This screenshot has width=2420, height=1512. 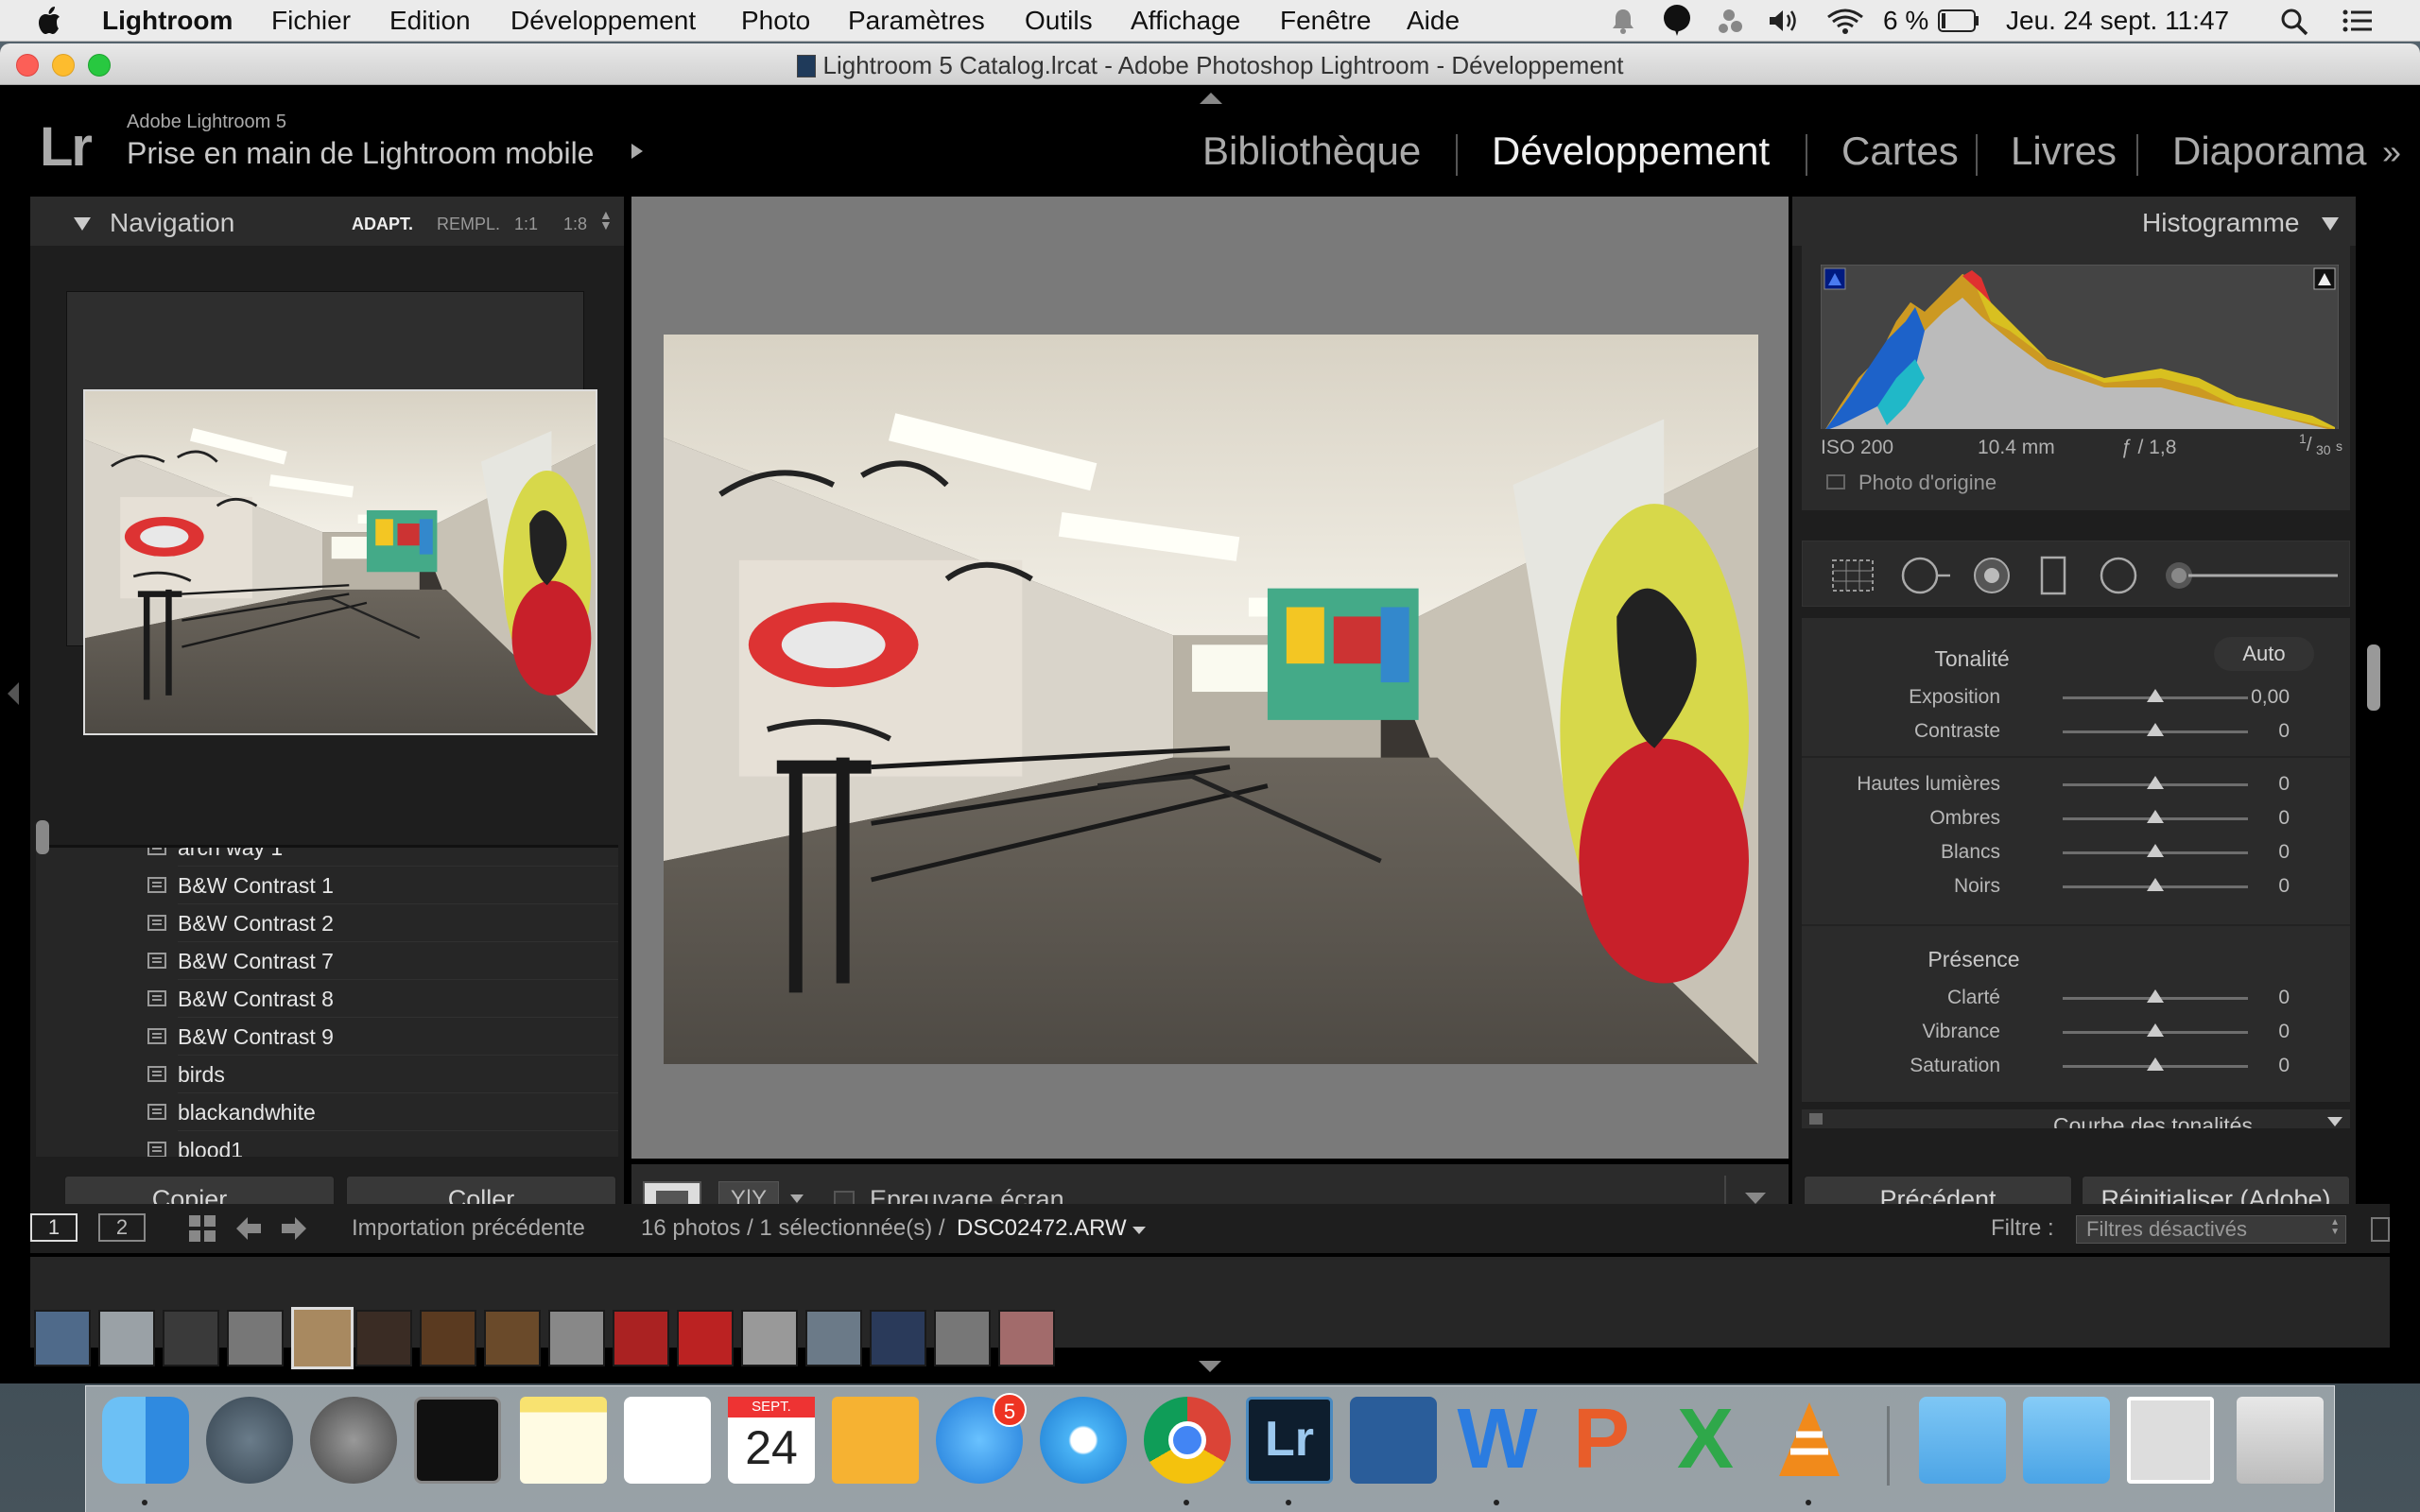 What do you see at coordinates (2076, 1118) in the screenshot?
I see `tone-curve-header: Courbe des tonalités` at bounding box center [2076, 1118].